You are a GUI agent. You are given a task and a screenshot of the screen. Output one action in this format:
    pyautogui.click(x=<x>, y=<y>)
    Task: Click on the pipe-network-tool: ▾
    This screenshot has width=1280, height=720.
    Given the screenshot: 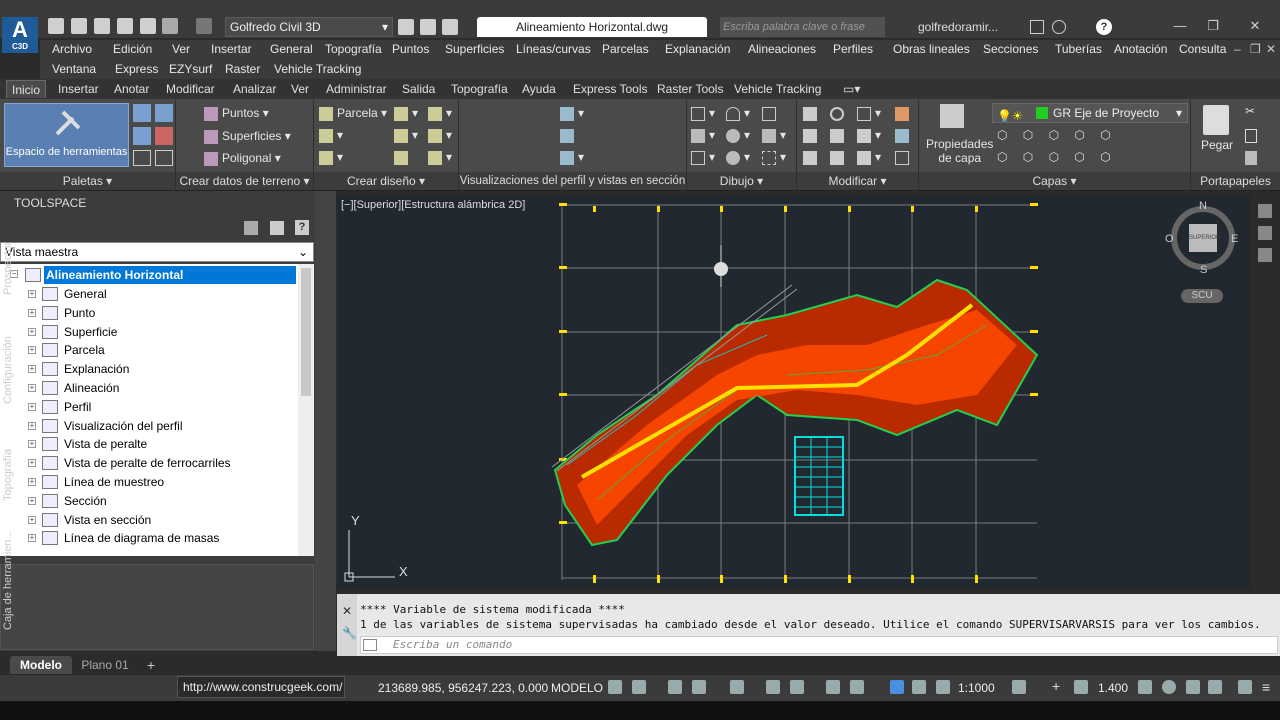 What is the action you would take?
    pyautogui.click(x=440, y=157)
    